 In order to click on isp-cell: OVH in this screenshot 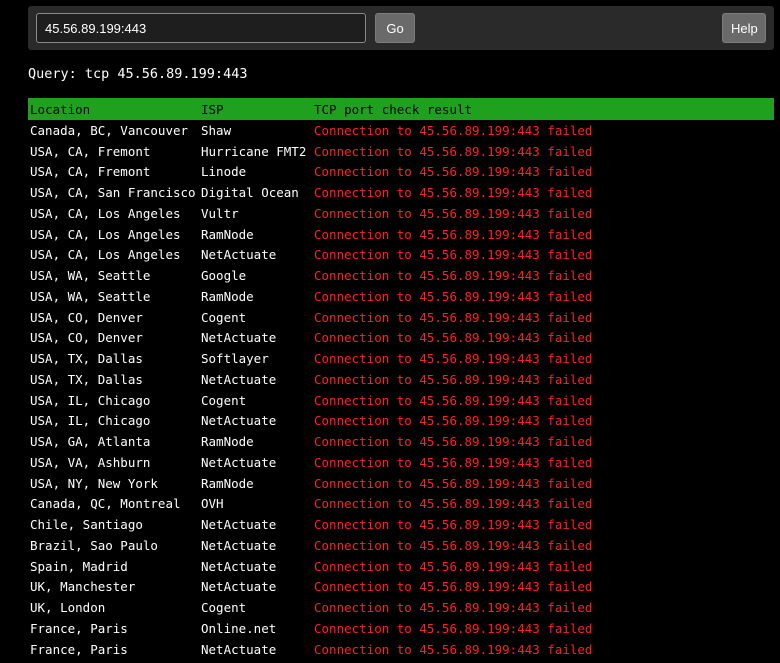, I will do `click(212, 504)`.